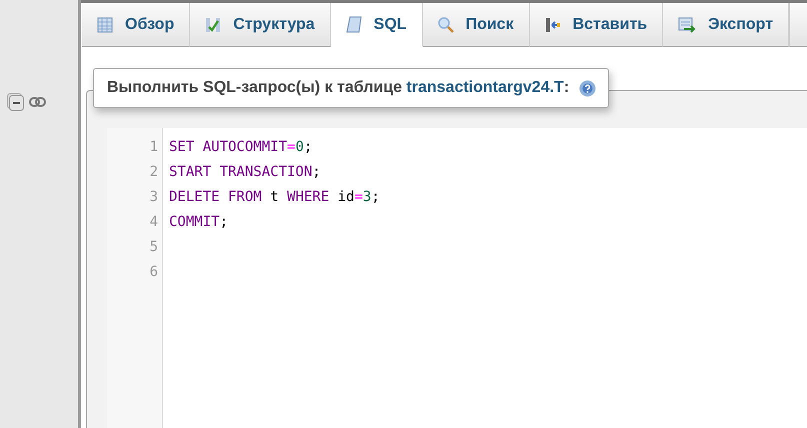 The height and width of the screenshot is (428, 807). I want to click on line-number: 6, so click(153, 272).